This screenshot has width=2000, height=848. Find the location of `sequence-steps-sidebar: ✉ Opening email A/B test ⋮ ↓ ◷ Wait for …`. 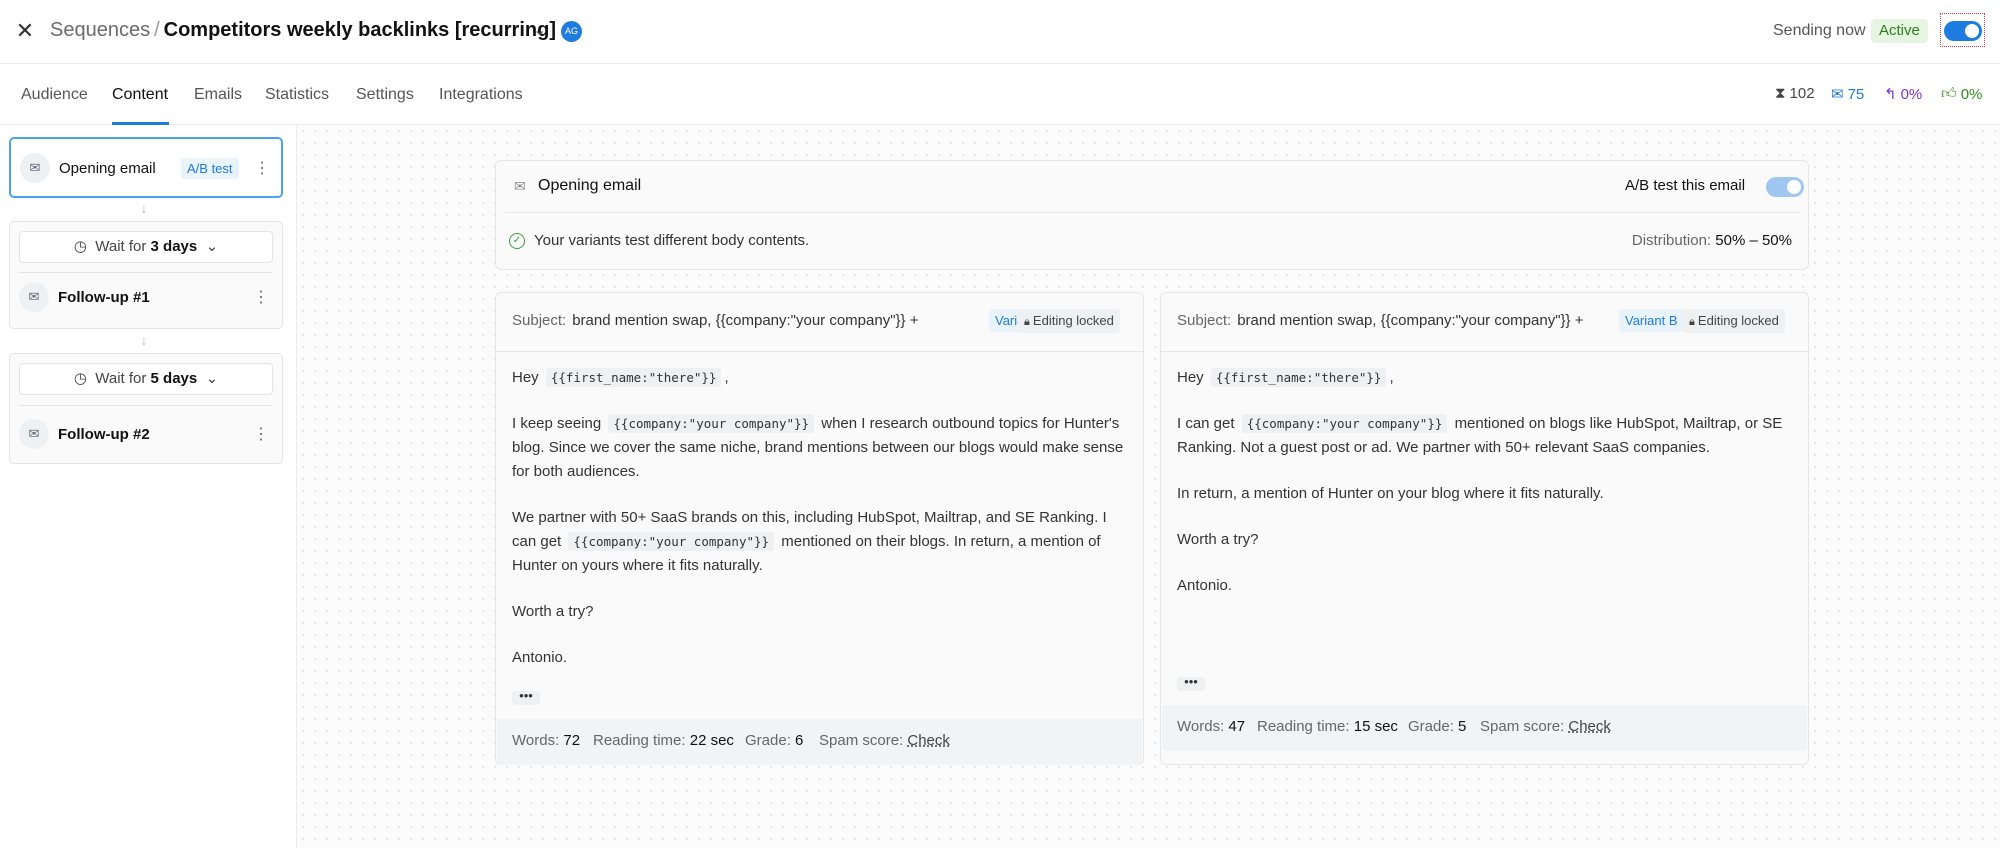

sequence-steps-sidebar: ✉ Opening email A/B test ⋮ ↓ ◷ Wait for … is located at coordinates (148, 486).